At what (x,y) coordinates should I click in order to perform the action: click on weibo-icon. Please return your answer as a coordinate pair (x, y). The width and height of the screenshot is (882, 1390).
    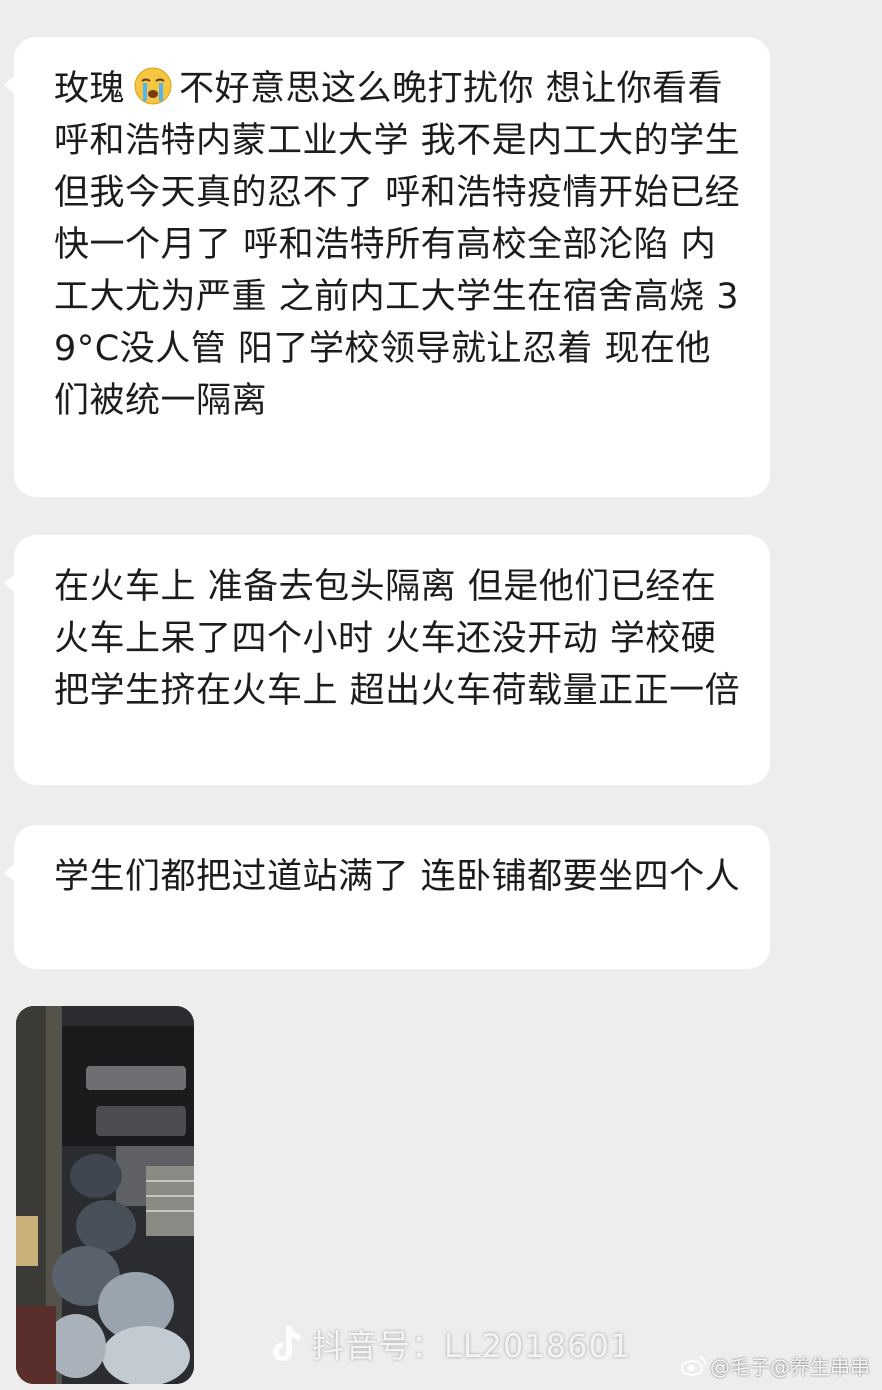
    Looking at the image, I should click on (693, 1366).